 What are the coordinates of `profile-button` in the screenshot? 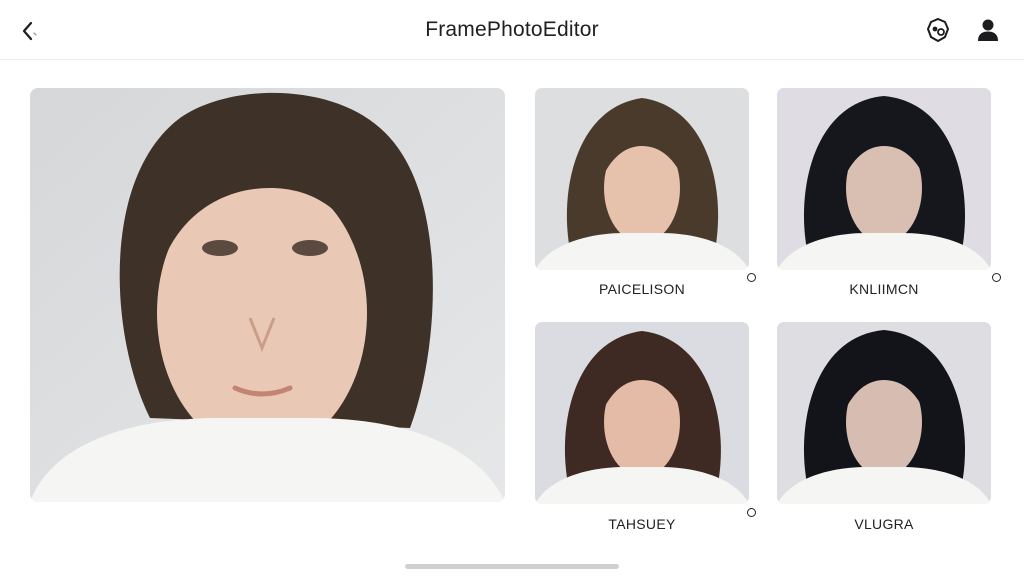 It's located at (988, 30).